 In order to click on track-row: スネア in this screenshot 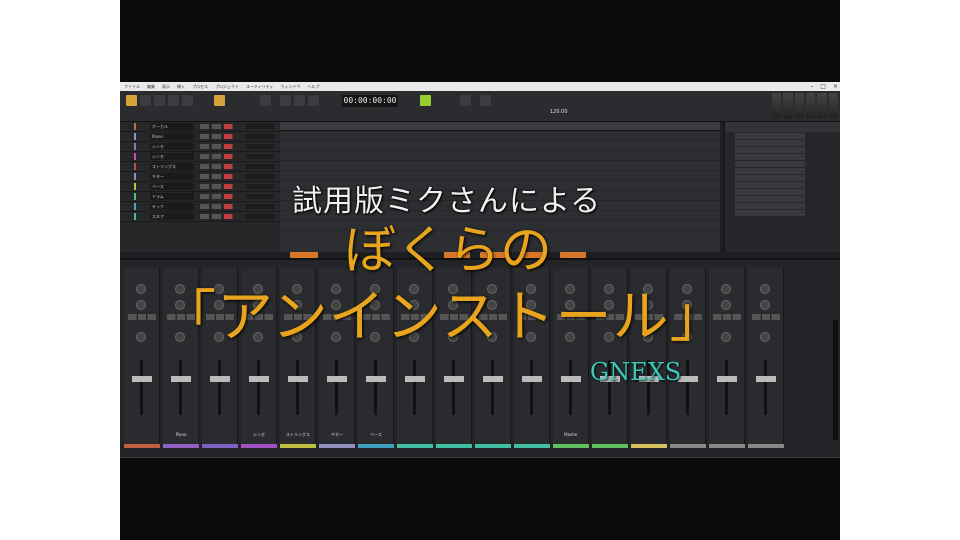, I will do `click(200, 217)`.